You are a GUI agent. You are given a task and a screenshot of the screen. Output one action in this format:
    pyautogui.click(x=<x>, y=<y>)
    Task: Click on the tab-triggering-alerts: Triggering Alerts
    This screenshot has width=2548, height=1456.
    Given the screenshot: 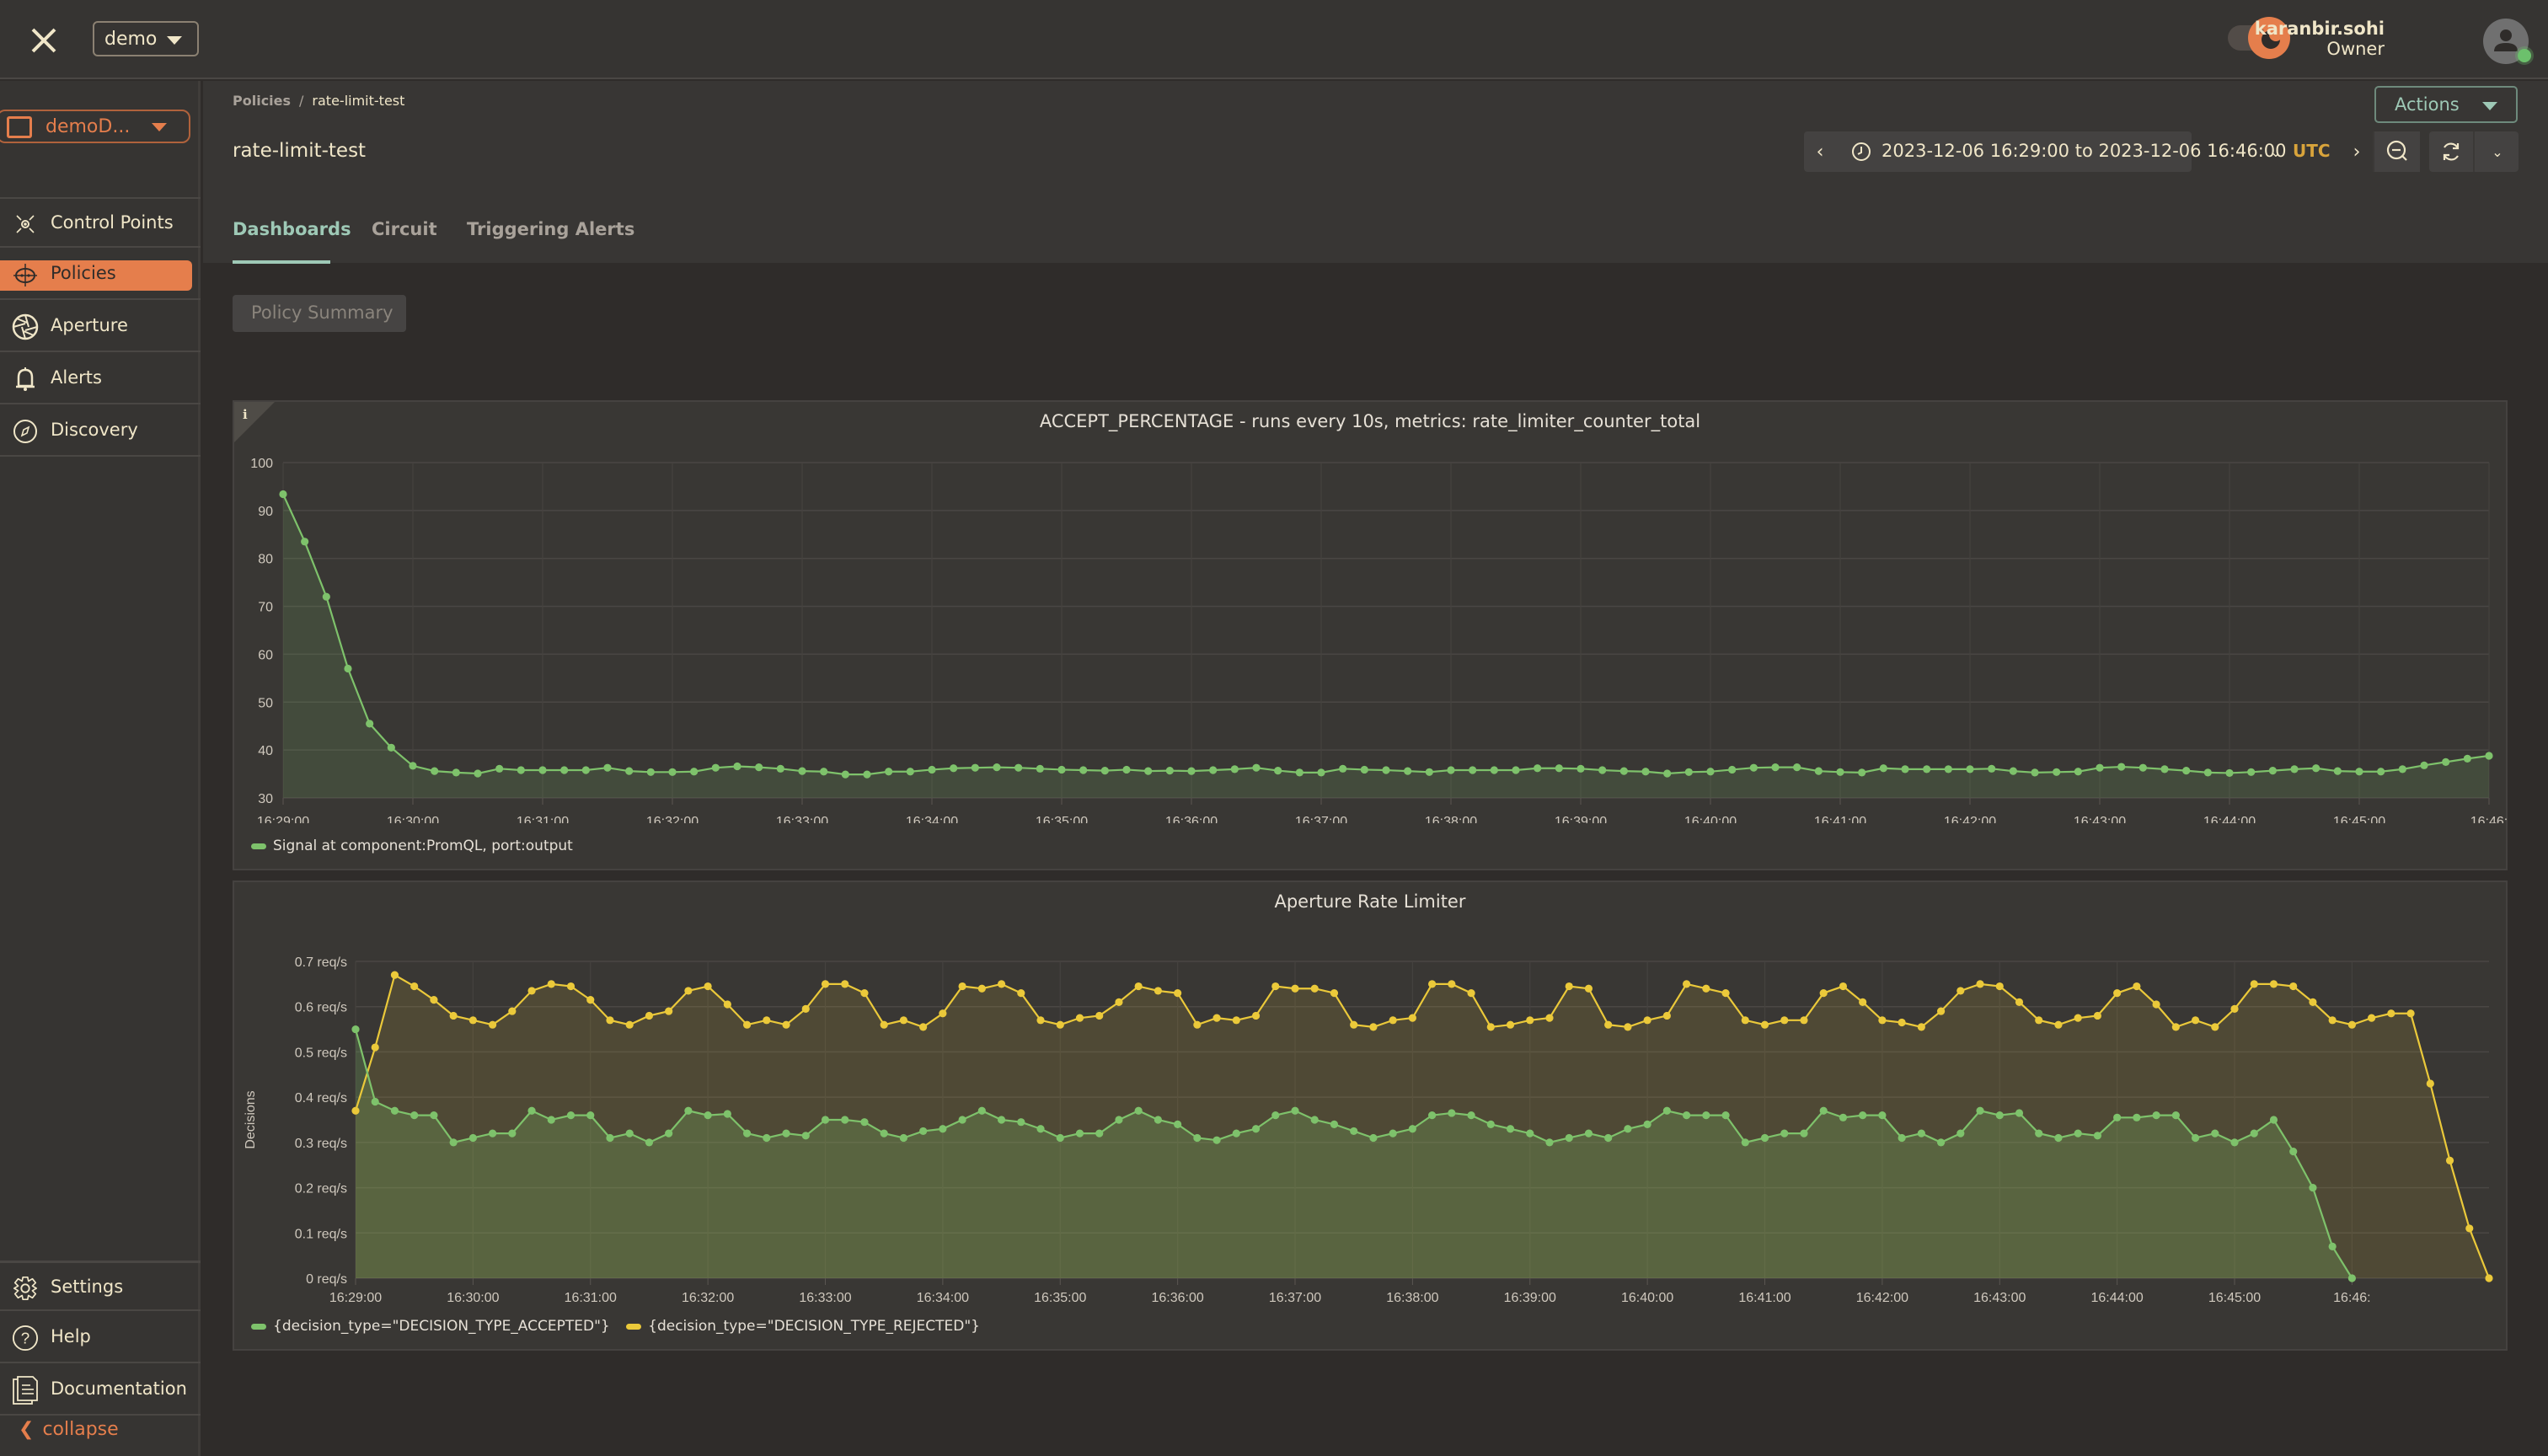 What is the action you would take?
    pyautogui.click(x=550, y=229)
    